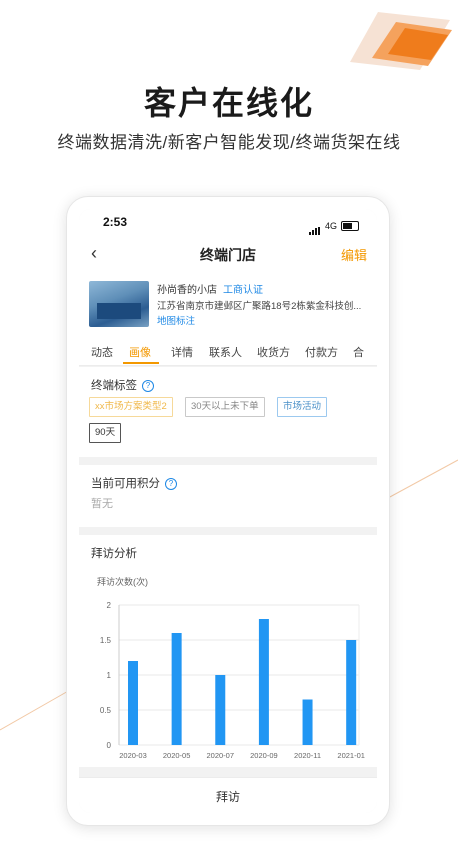  What do you see at coordinates (354, 254) in the screenshot?
I see `edit-button: 编辑` at bounding box center [354, 254].